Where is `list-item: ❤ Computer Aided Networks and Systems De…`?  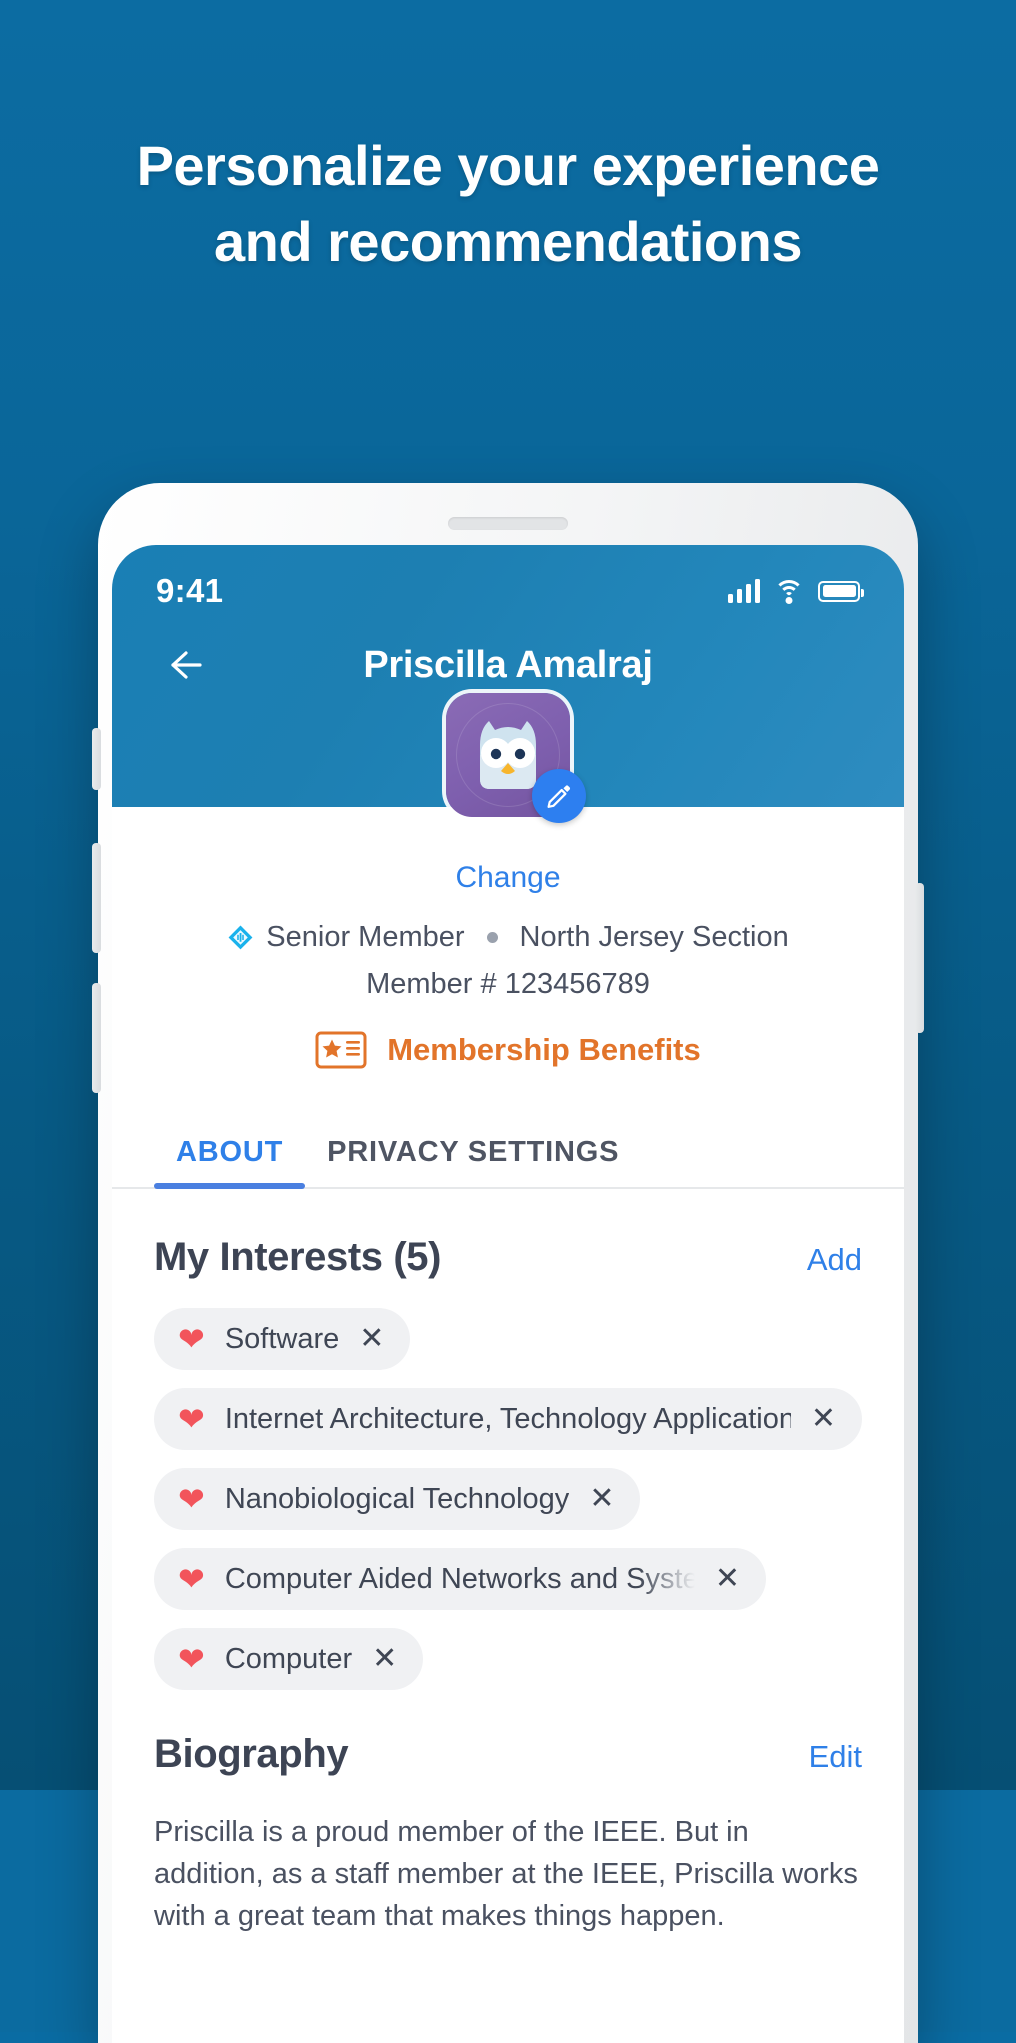
list-item: ❤ Computer Aided Networks and Systems De… is located at coordinates (460, 1579).